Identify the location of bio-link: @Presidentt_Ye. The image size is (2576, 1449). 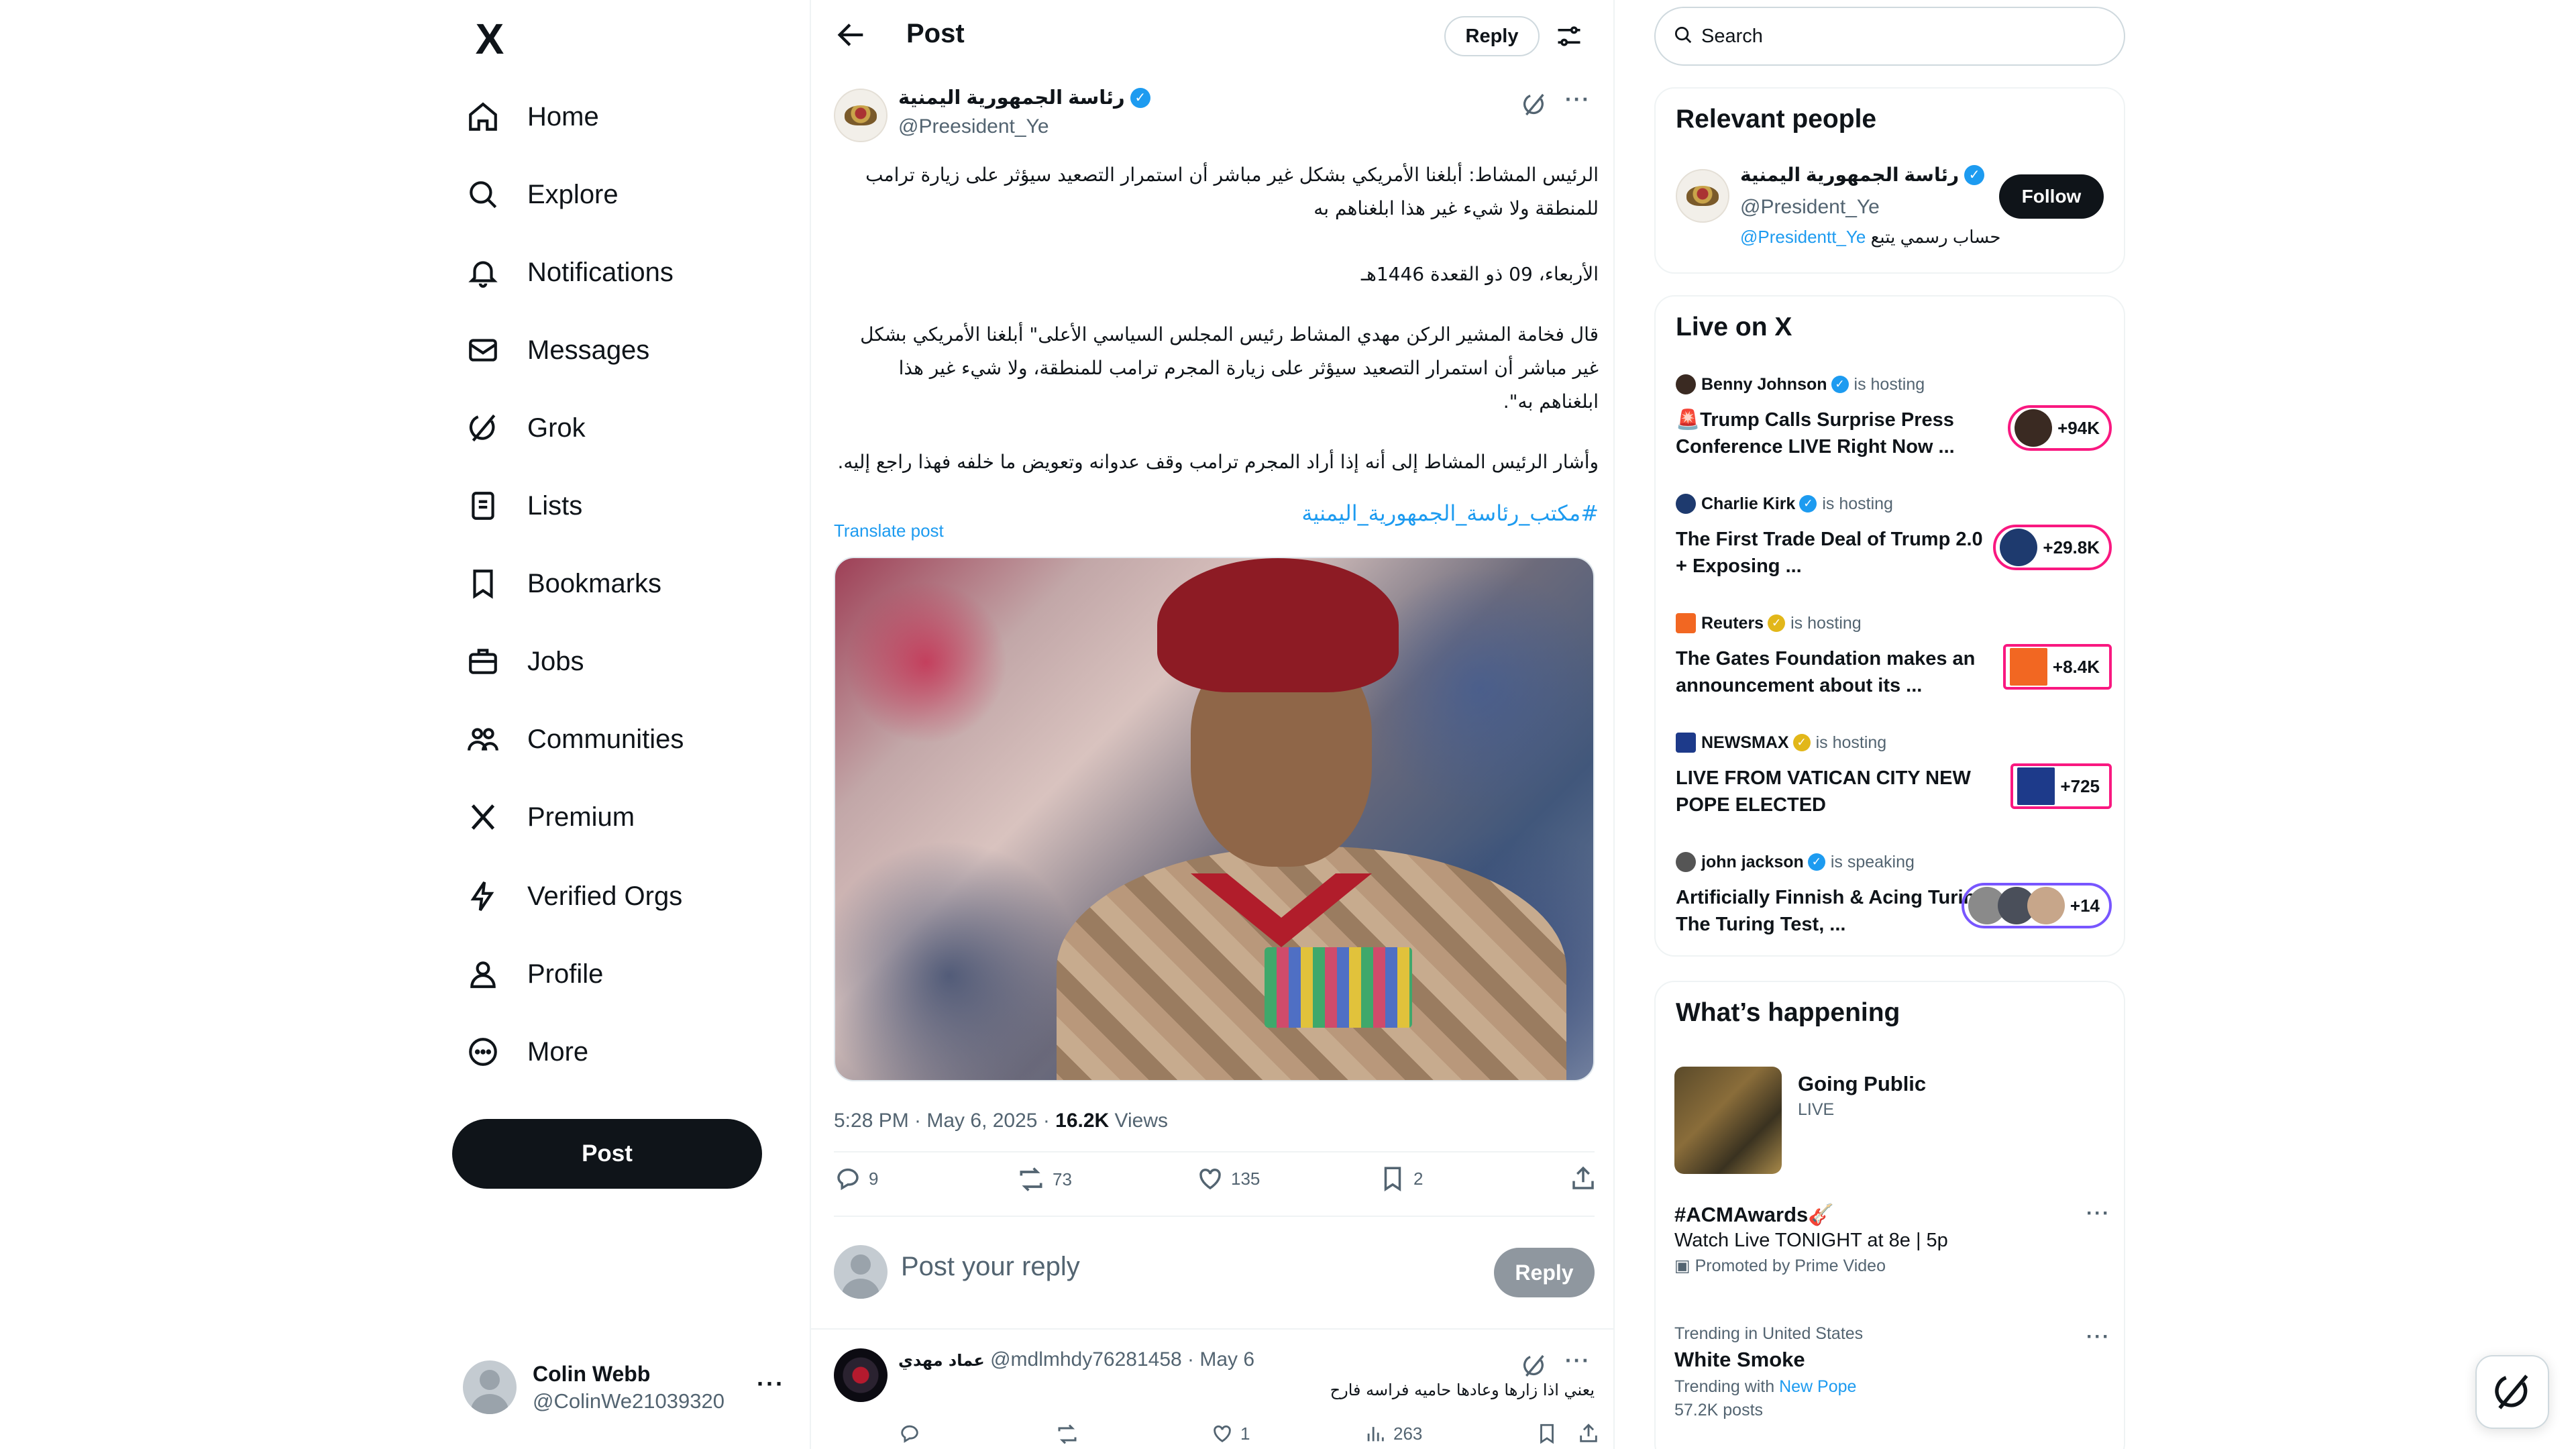
(1803, 237).